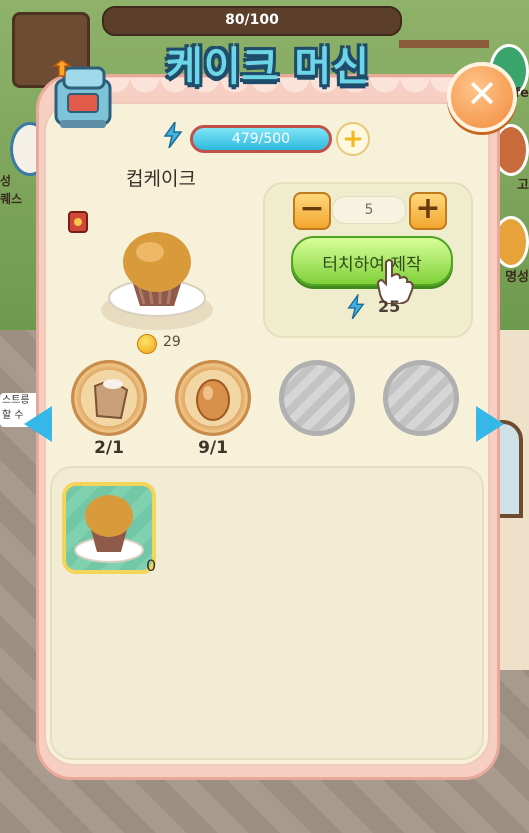  What do you see at coordinates (268, 67) in the screenshot?
I see `dialog-title: 케이크 머신` at bounding box center [268, 67].